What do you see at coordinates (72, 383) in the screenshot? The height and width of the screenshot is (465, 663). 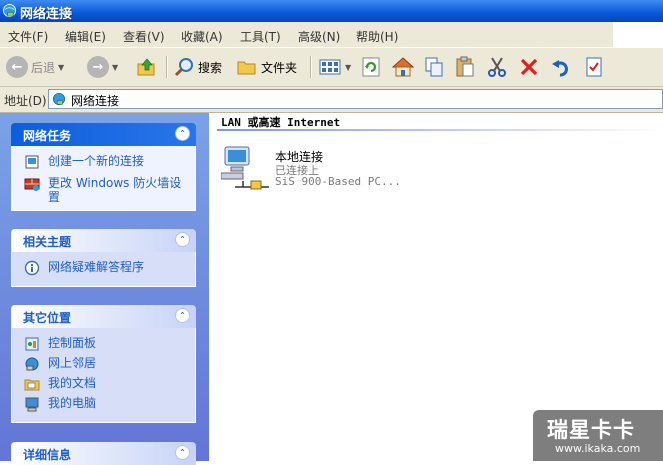 I see `place-label: 我的文档` at bounding box center [72, 383].